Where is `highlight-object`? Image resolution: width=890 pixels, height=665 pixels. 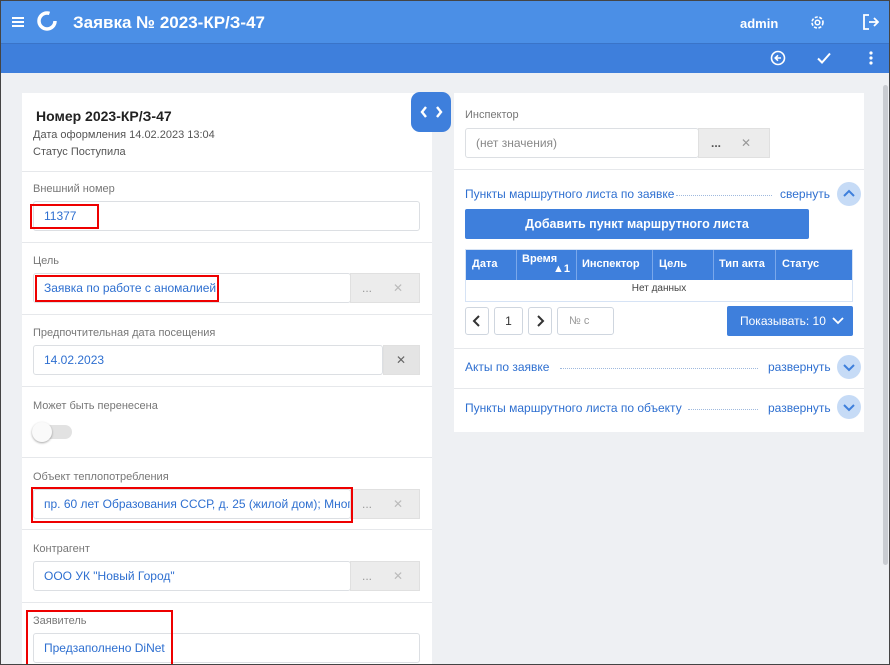
highlight-object is located at coordinates (192, 505).